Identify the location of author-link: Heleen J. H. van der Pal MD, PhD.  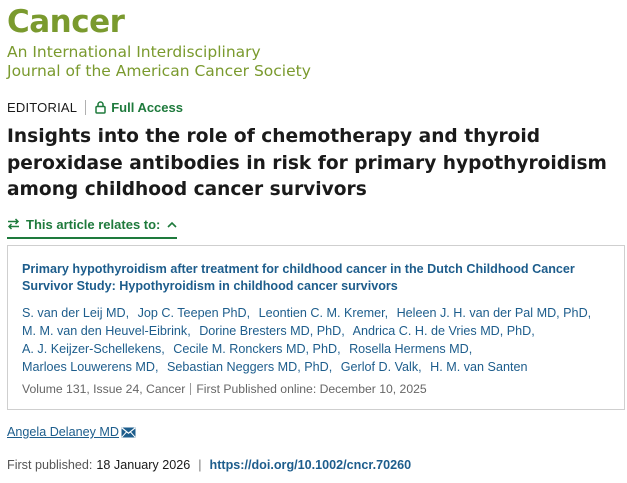
(494, 313).